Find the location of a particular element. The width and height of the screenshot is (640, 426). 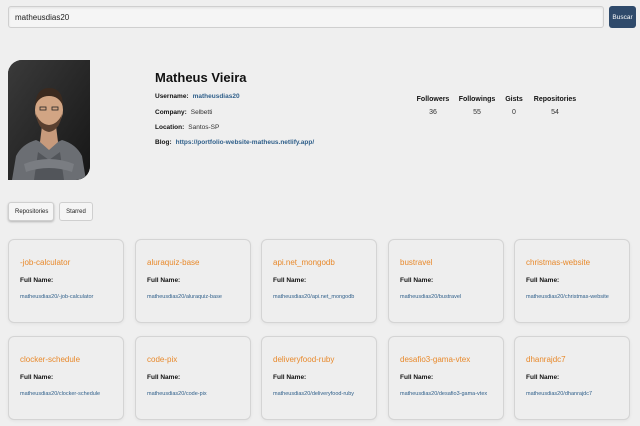

repo-full-name-link: matheusdias20/api.net_mongodb is located at coordinates (313, 297).